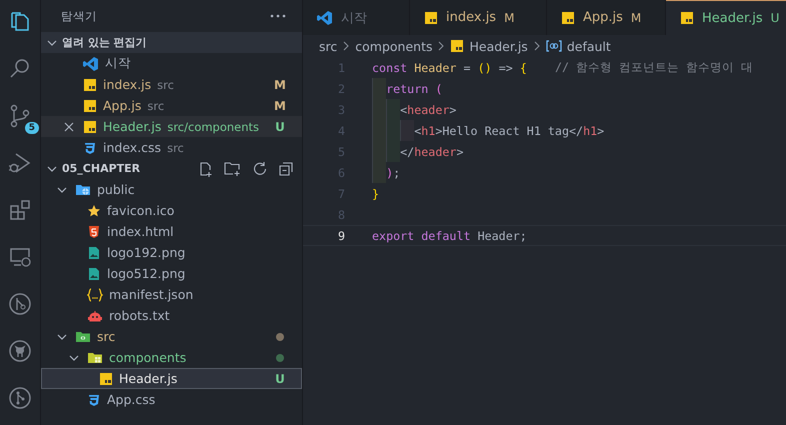 The width and height of the screenshot is (786, 425). Describe the element at coordinates (140, 231) in the screenshot. I see `file-name: index.html` at that location.